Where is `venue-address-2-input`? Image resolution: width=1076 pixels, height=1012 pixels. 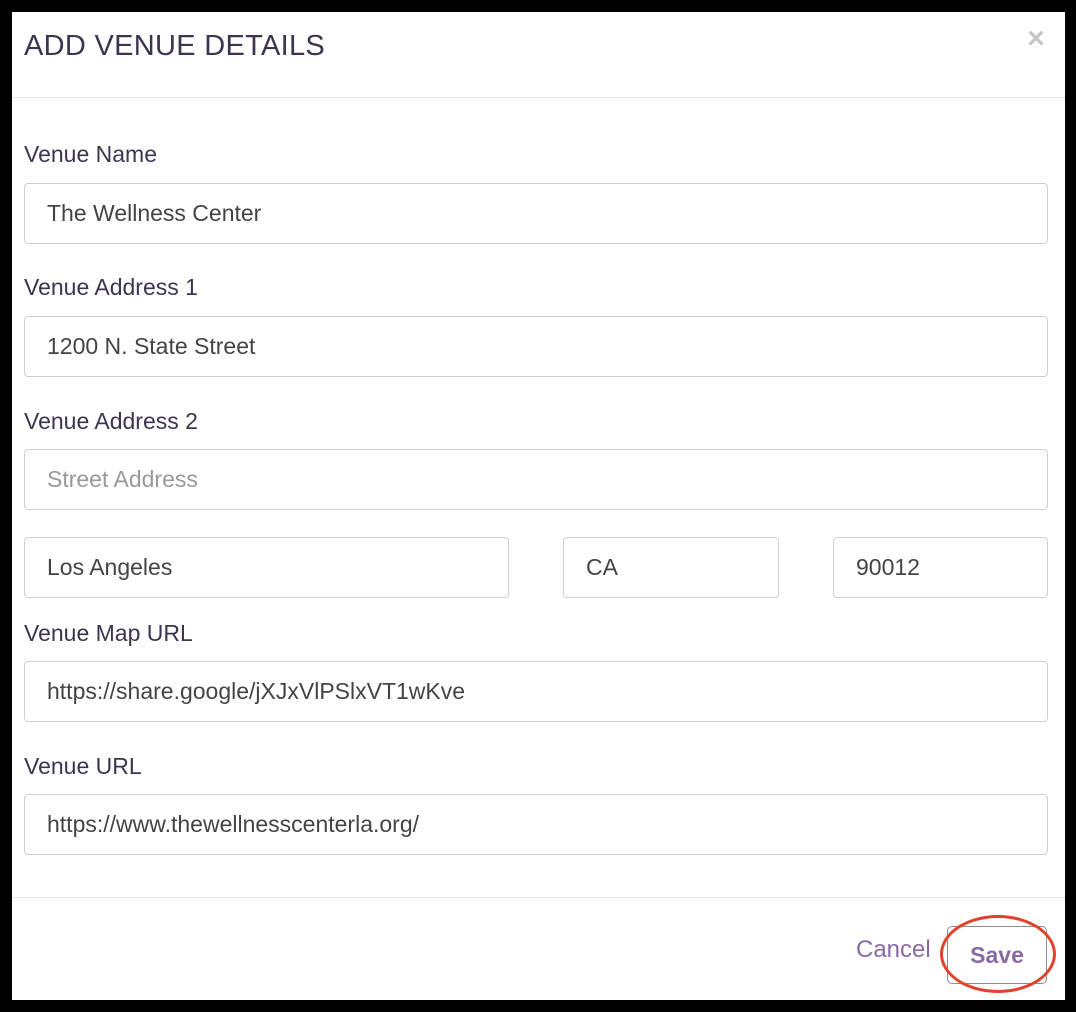 venue-address-2-input is located at coordinates (536, 479).